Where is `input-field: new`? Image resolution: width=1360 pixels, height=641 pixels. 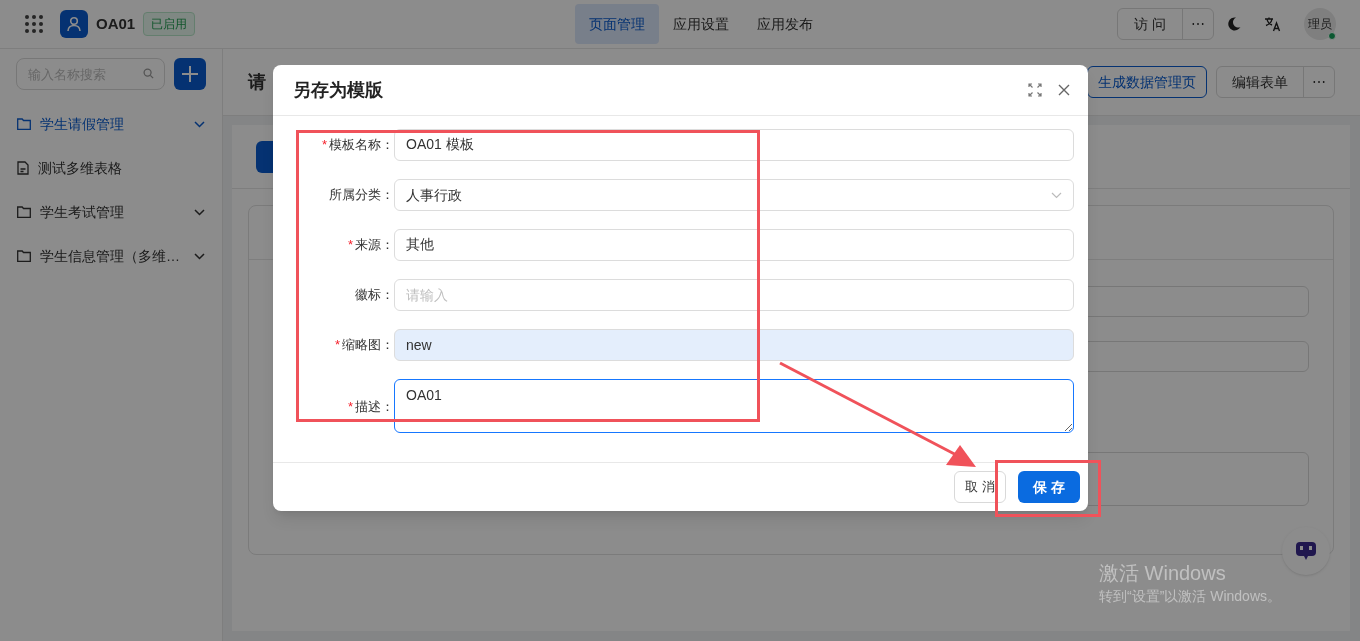 input-field: new is located at coordinates (734, 345).